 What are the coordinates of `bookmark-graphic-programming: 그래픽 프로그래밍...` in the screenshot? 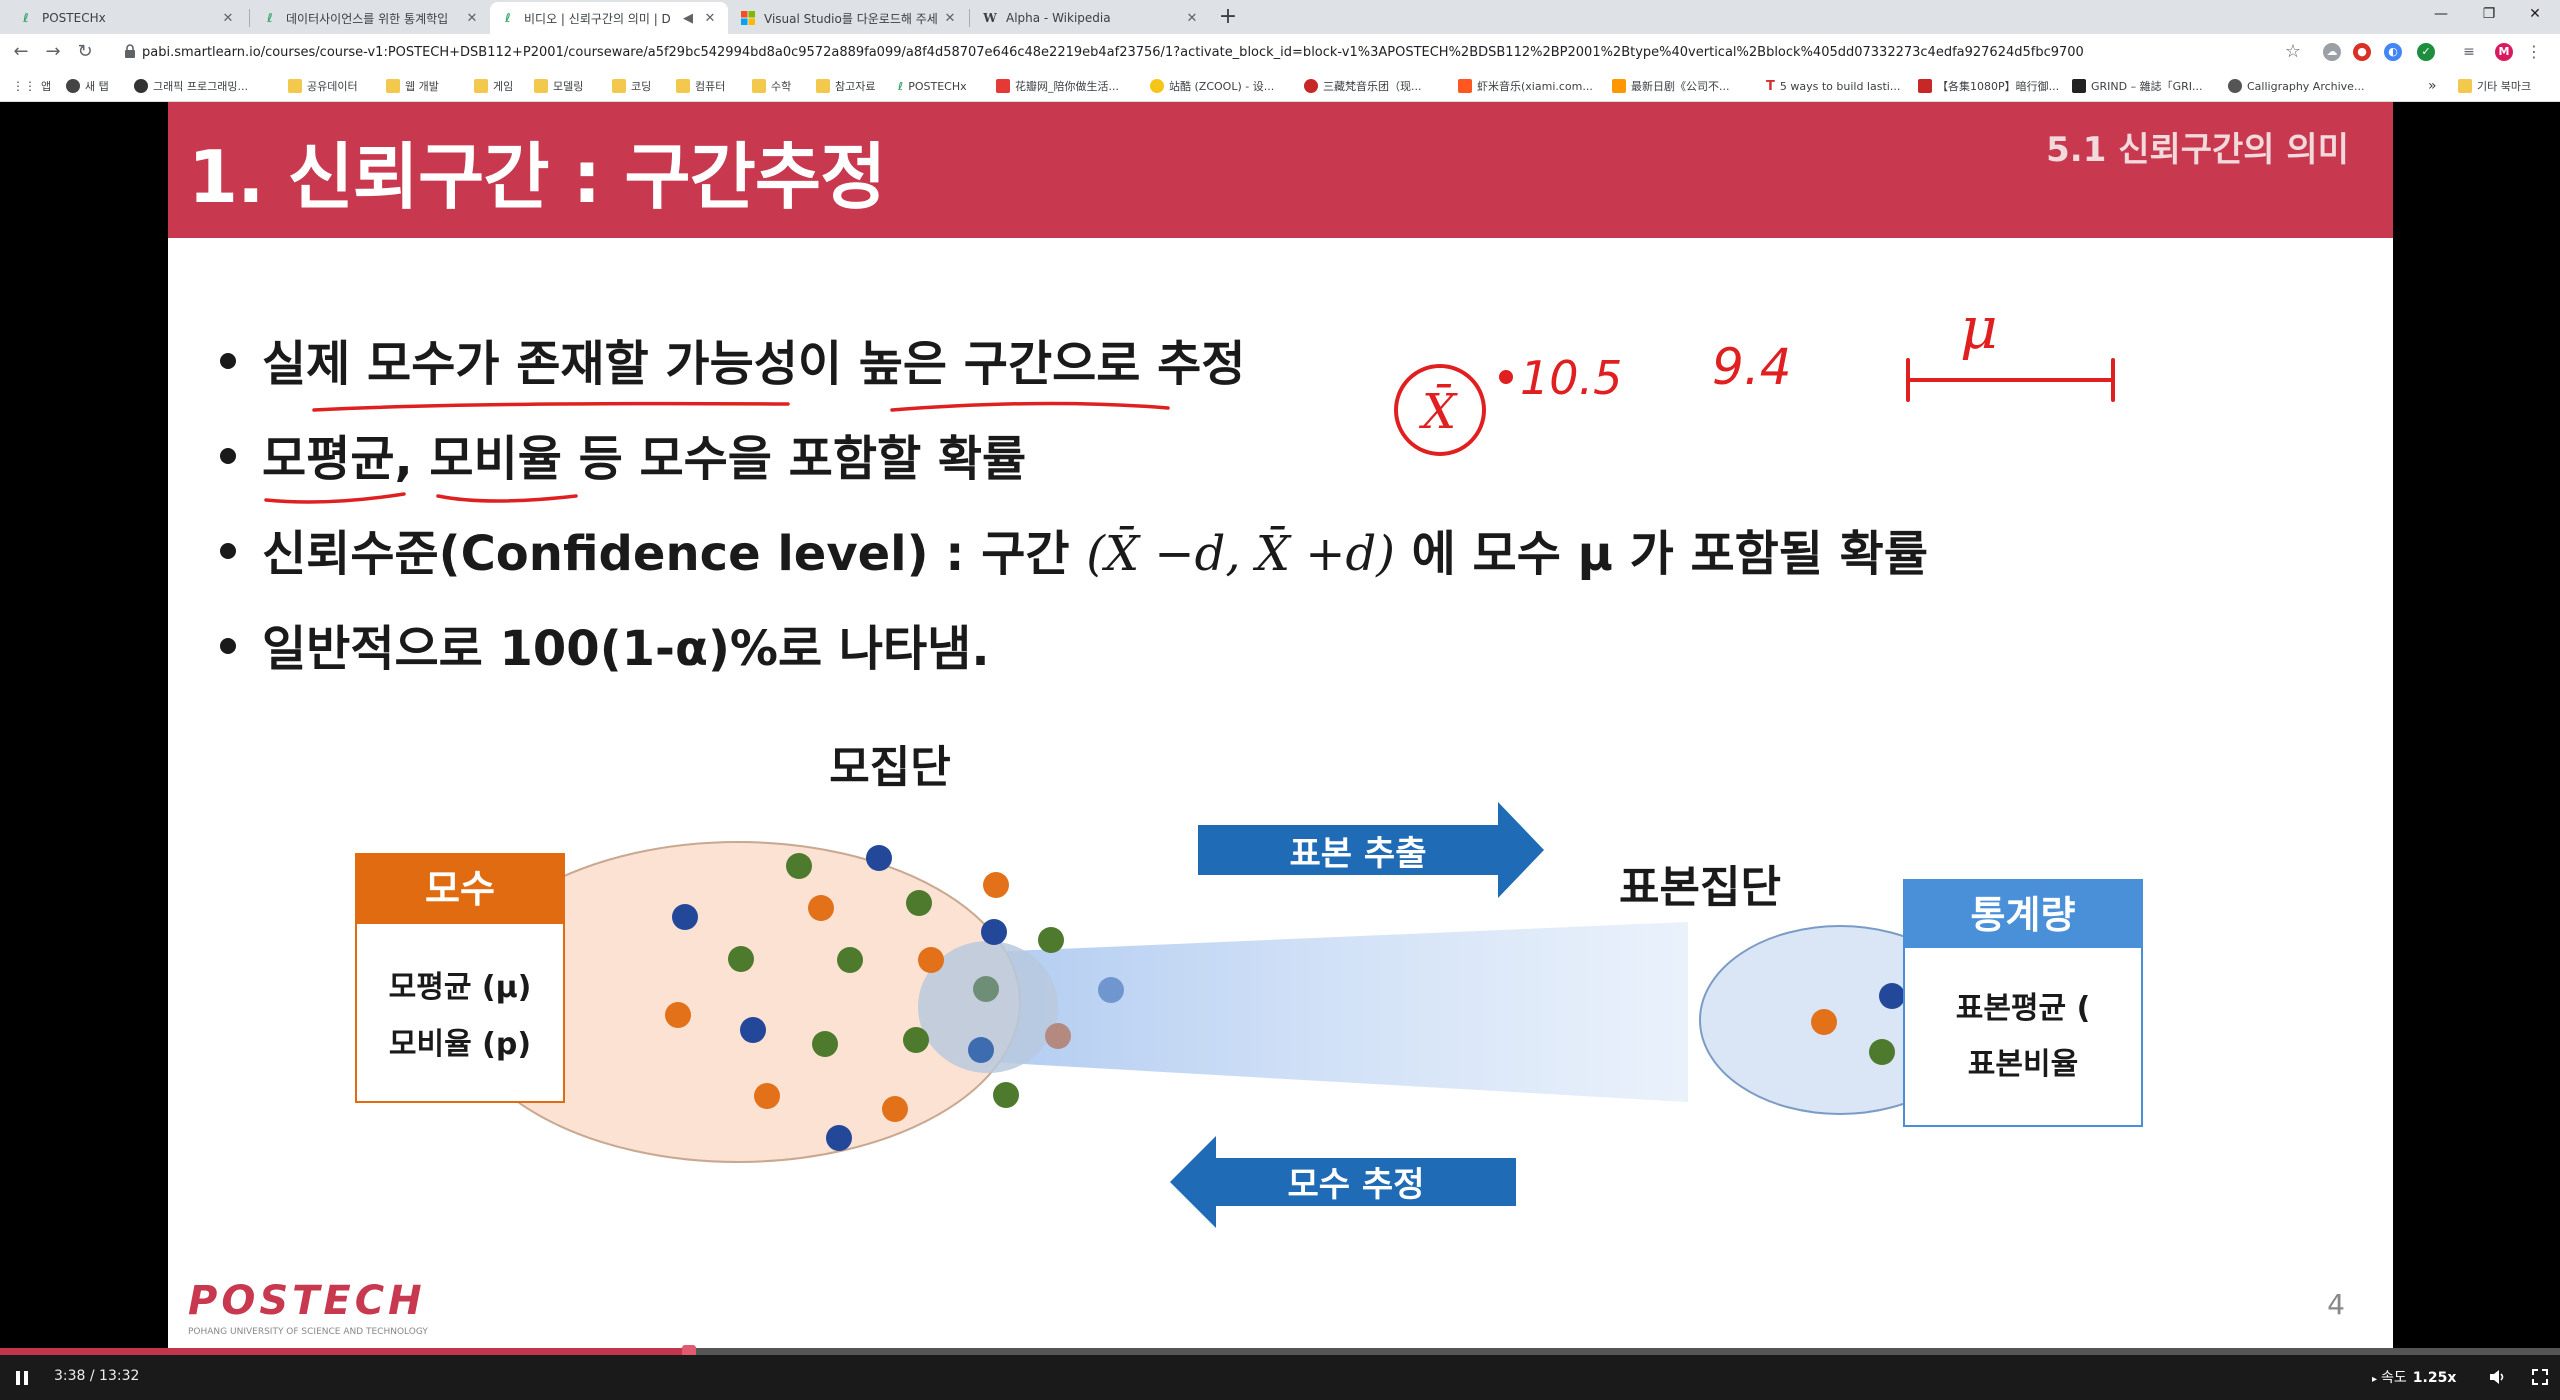 It's located at (191, 86).